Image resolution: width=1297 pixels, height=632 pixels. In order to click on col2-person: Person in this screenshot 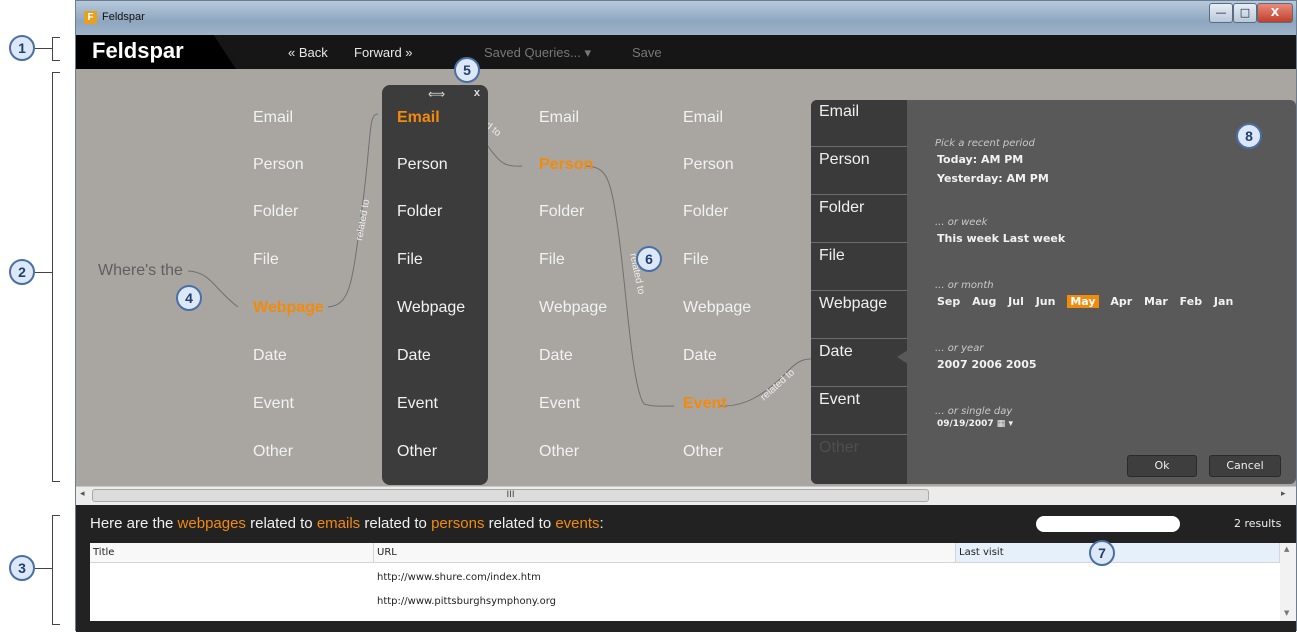, I will do `click(422, 165)`.